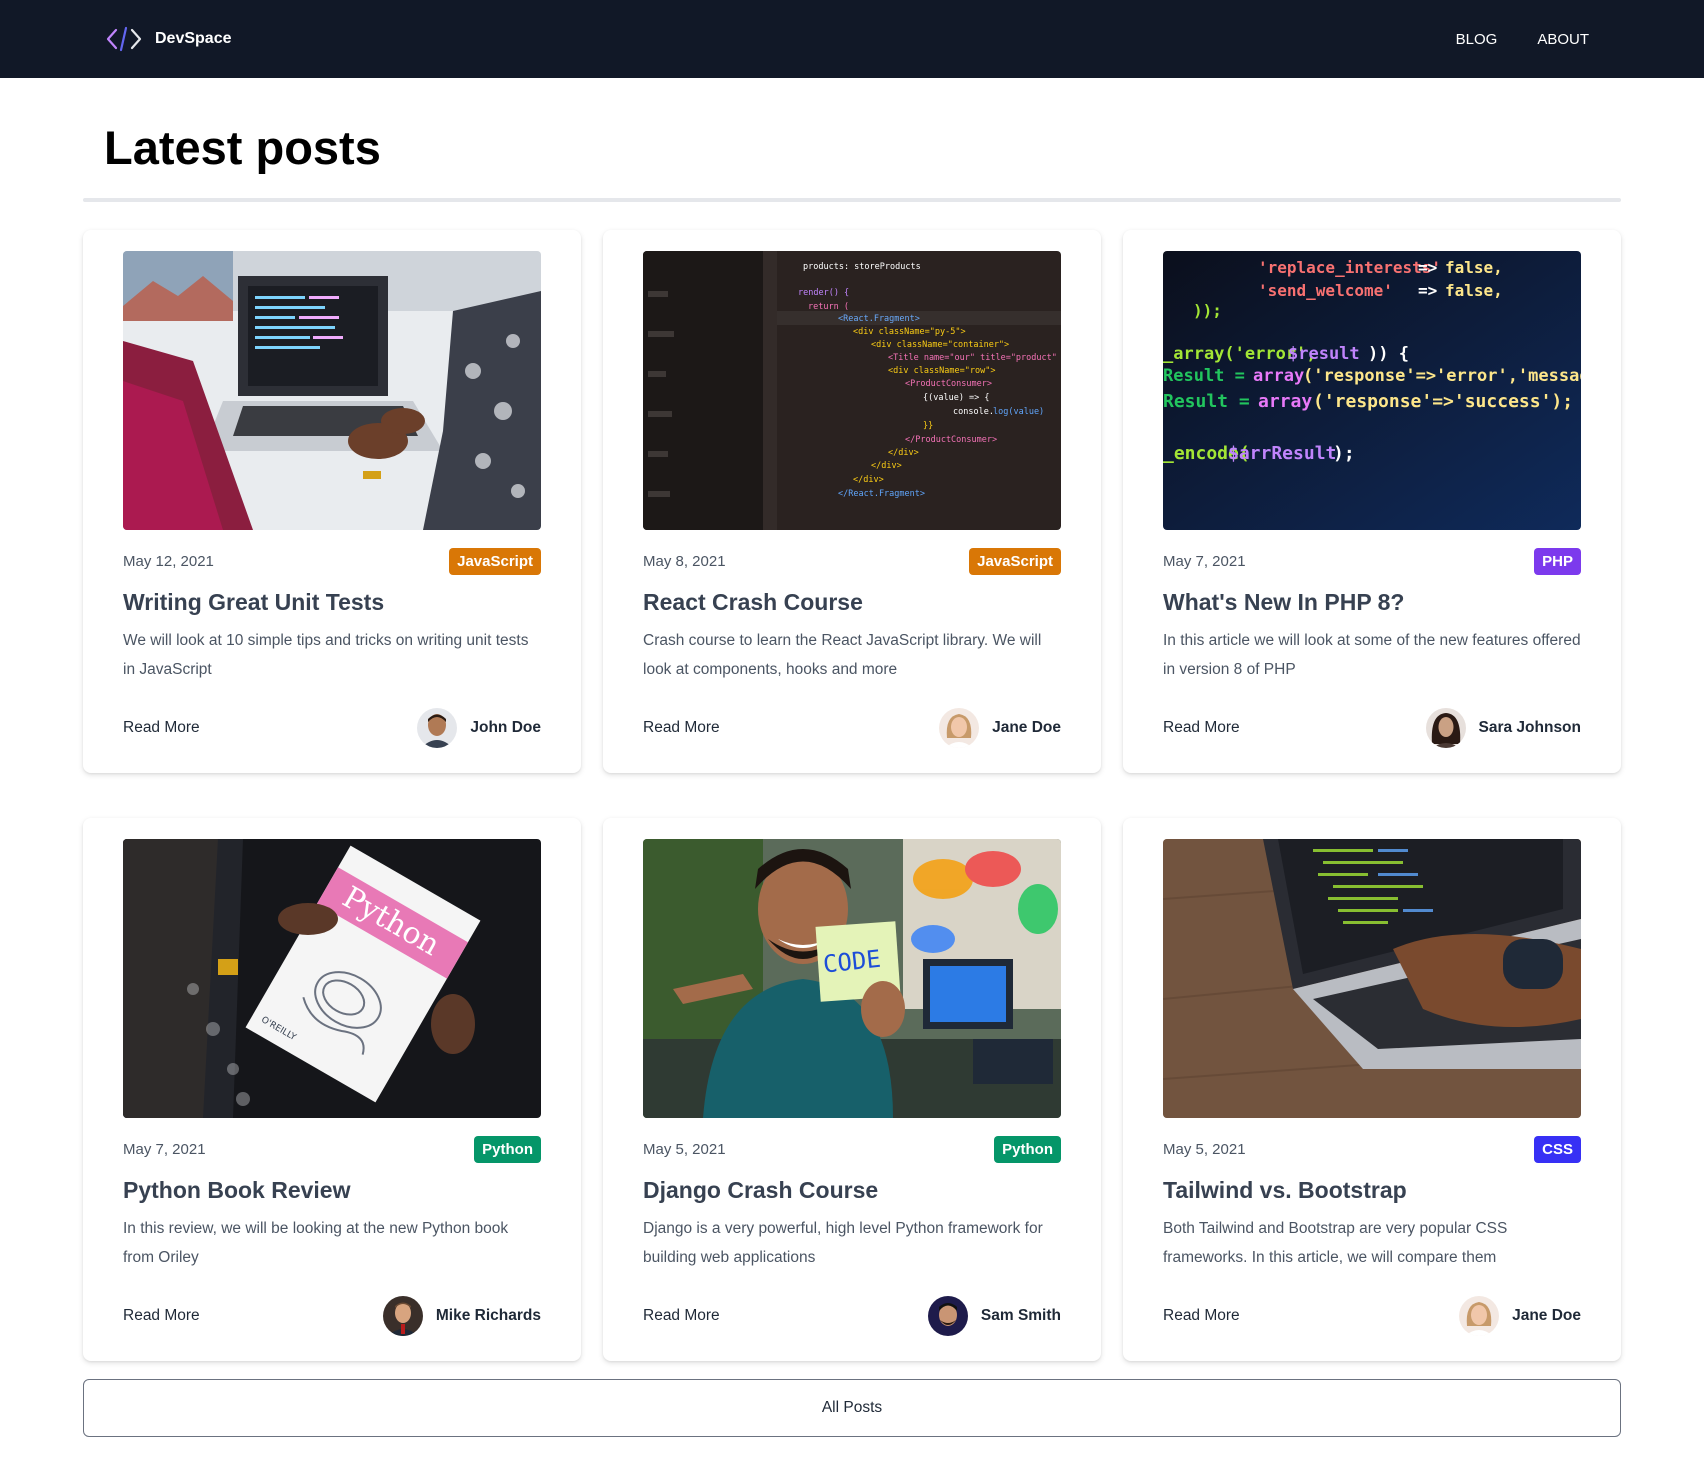 This screenshot has width=1704, height=1461. I want to click on post-meta: May 5, 2021 CSS, so click(1372, 1149).